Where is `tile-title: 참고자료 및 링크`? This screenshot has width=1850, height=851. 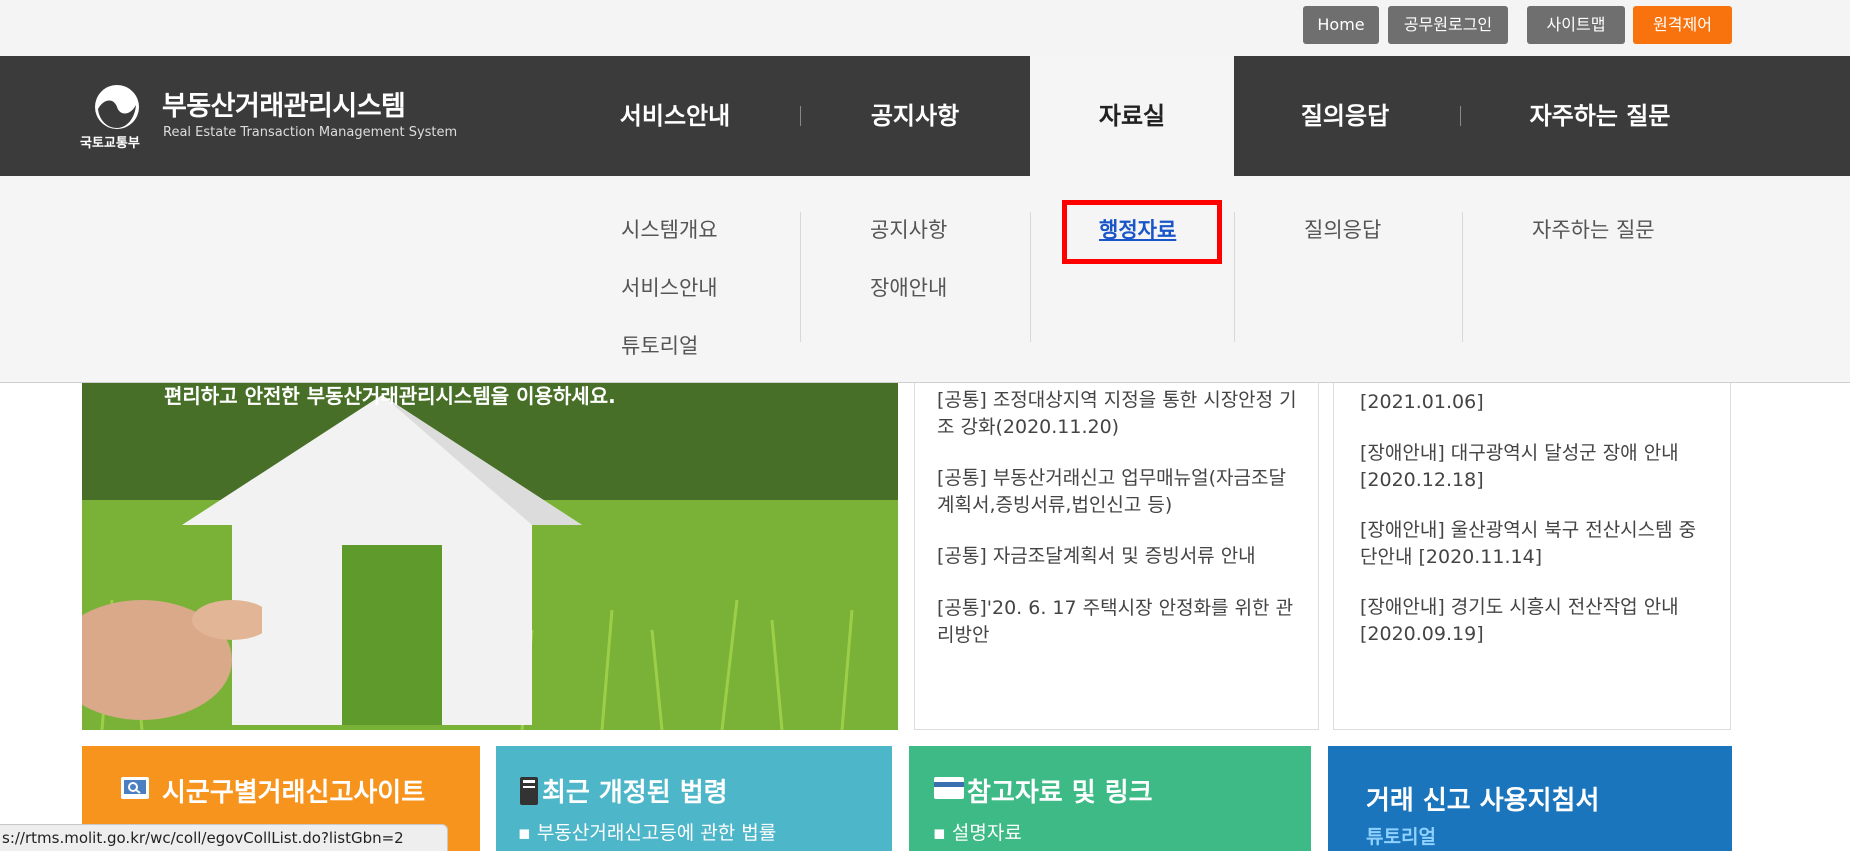 tile-title: 참고자료 및 링크 is located at coordinates (1060, 793).